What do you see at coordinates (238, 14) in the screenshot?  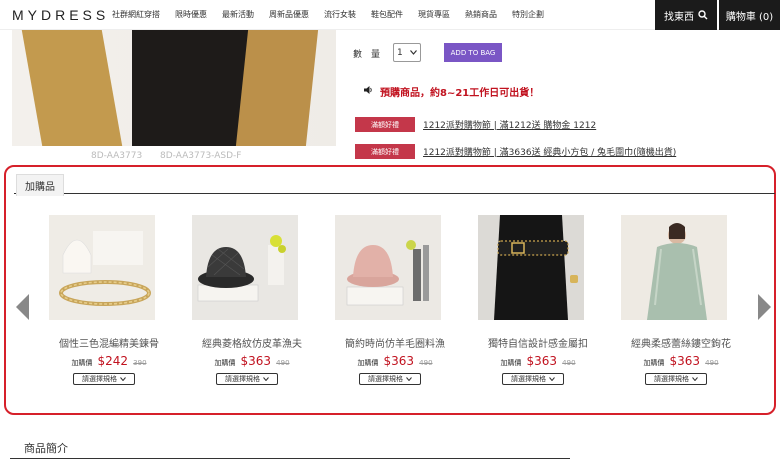 I see `nav-link-events: 最新活動` at bounding box center [238, 14].